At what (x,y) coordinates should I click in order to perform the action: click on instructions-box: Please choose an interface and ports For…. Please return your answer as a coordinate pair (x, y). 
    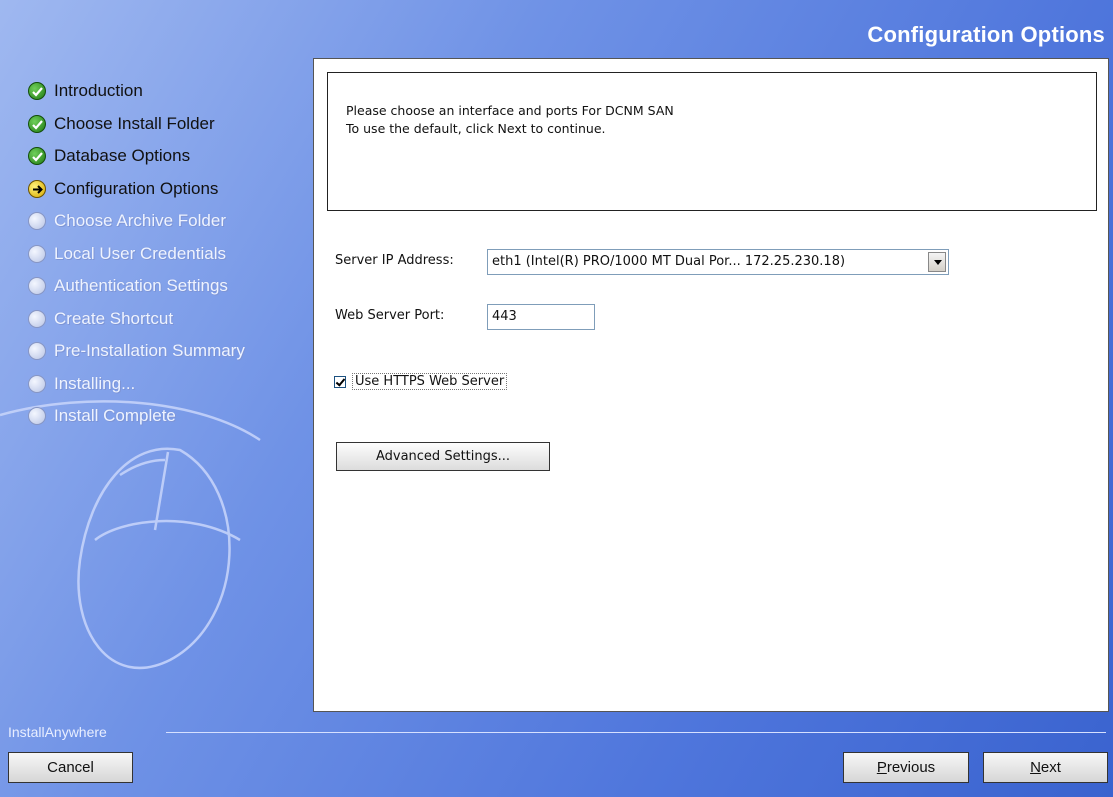
    Looking at the image, I should click on (712, 141).